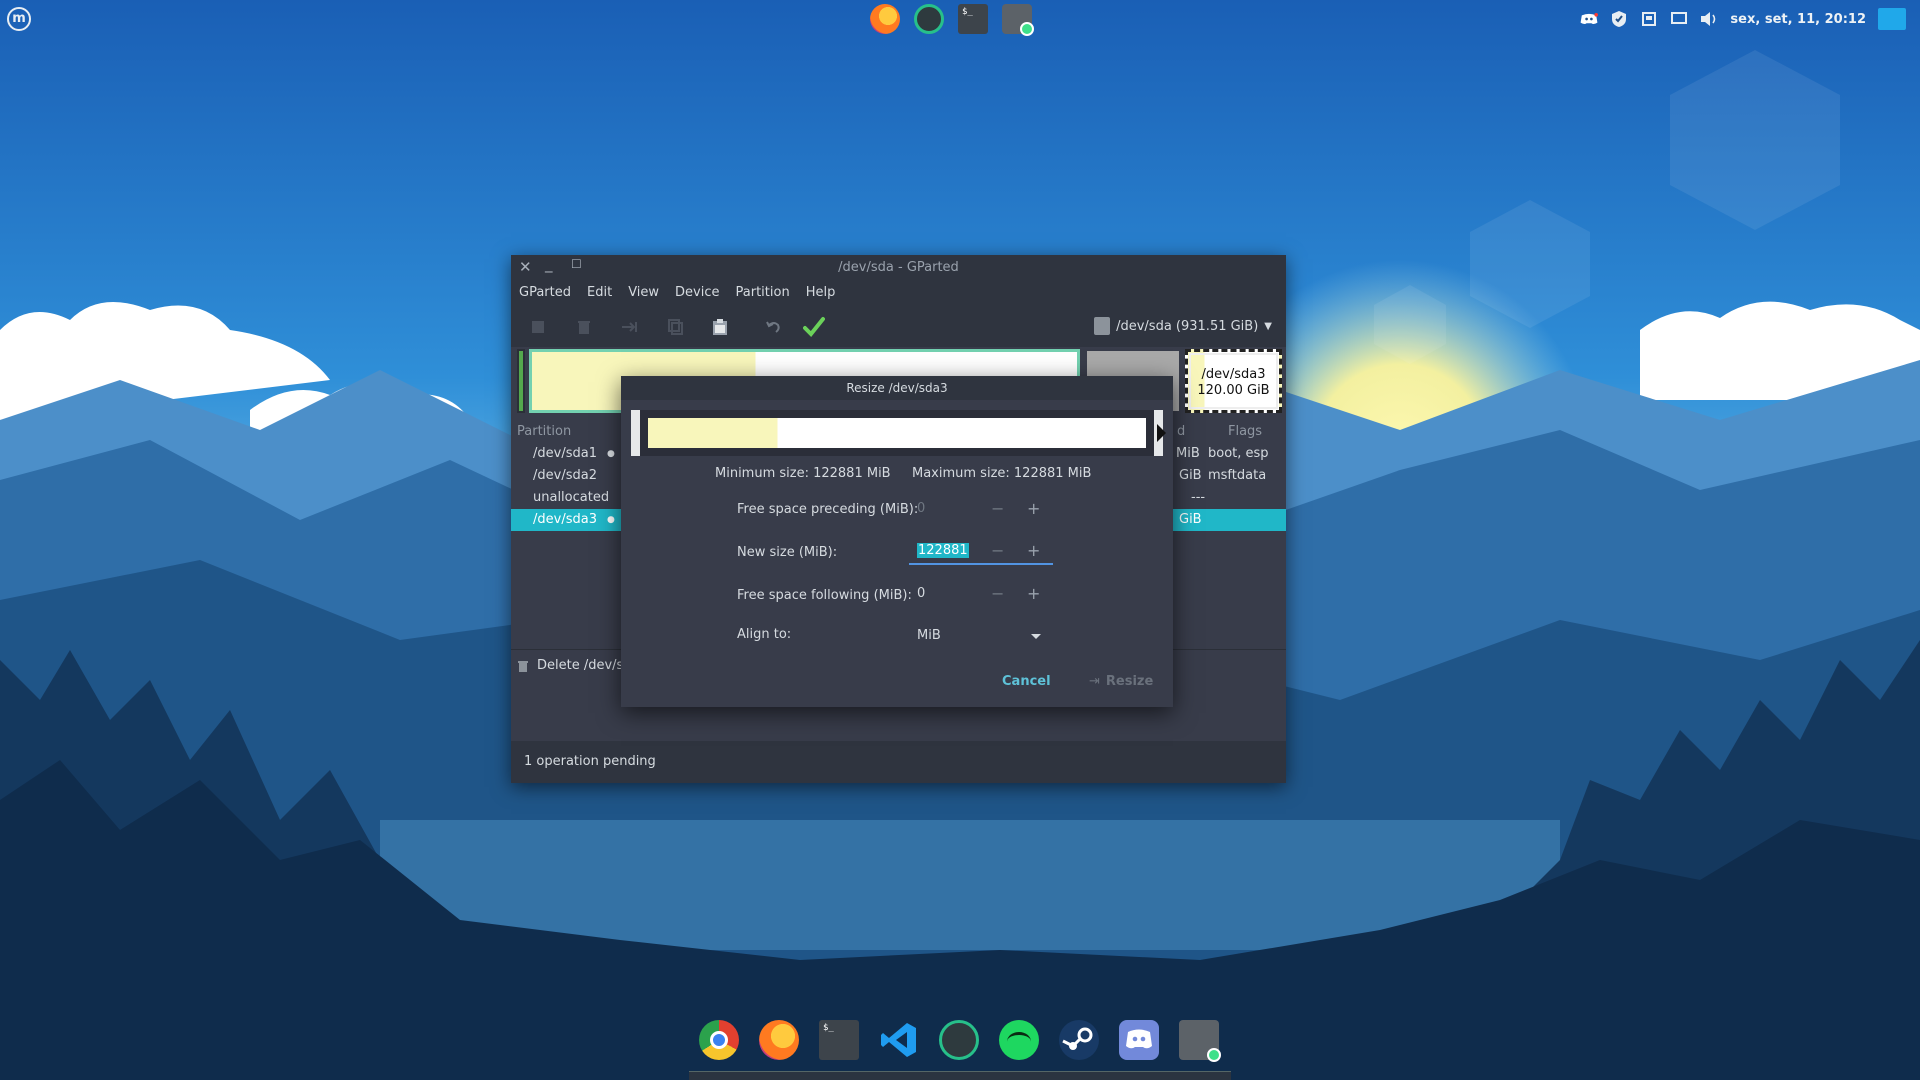  Describe the element at coordinates (981, 594) in the screenshot. I see `free-following-spinner: 0 − +` at that location.